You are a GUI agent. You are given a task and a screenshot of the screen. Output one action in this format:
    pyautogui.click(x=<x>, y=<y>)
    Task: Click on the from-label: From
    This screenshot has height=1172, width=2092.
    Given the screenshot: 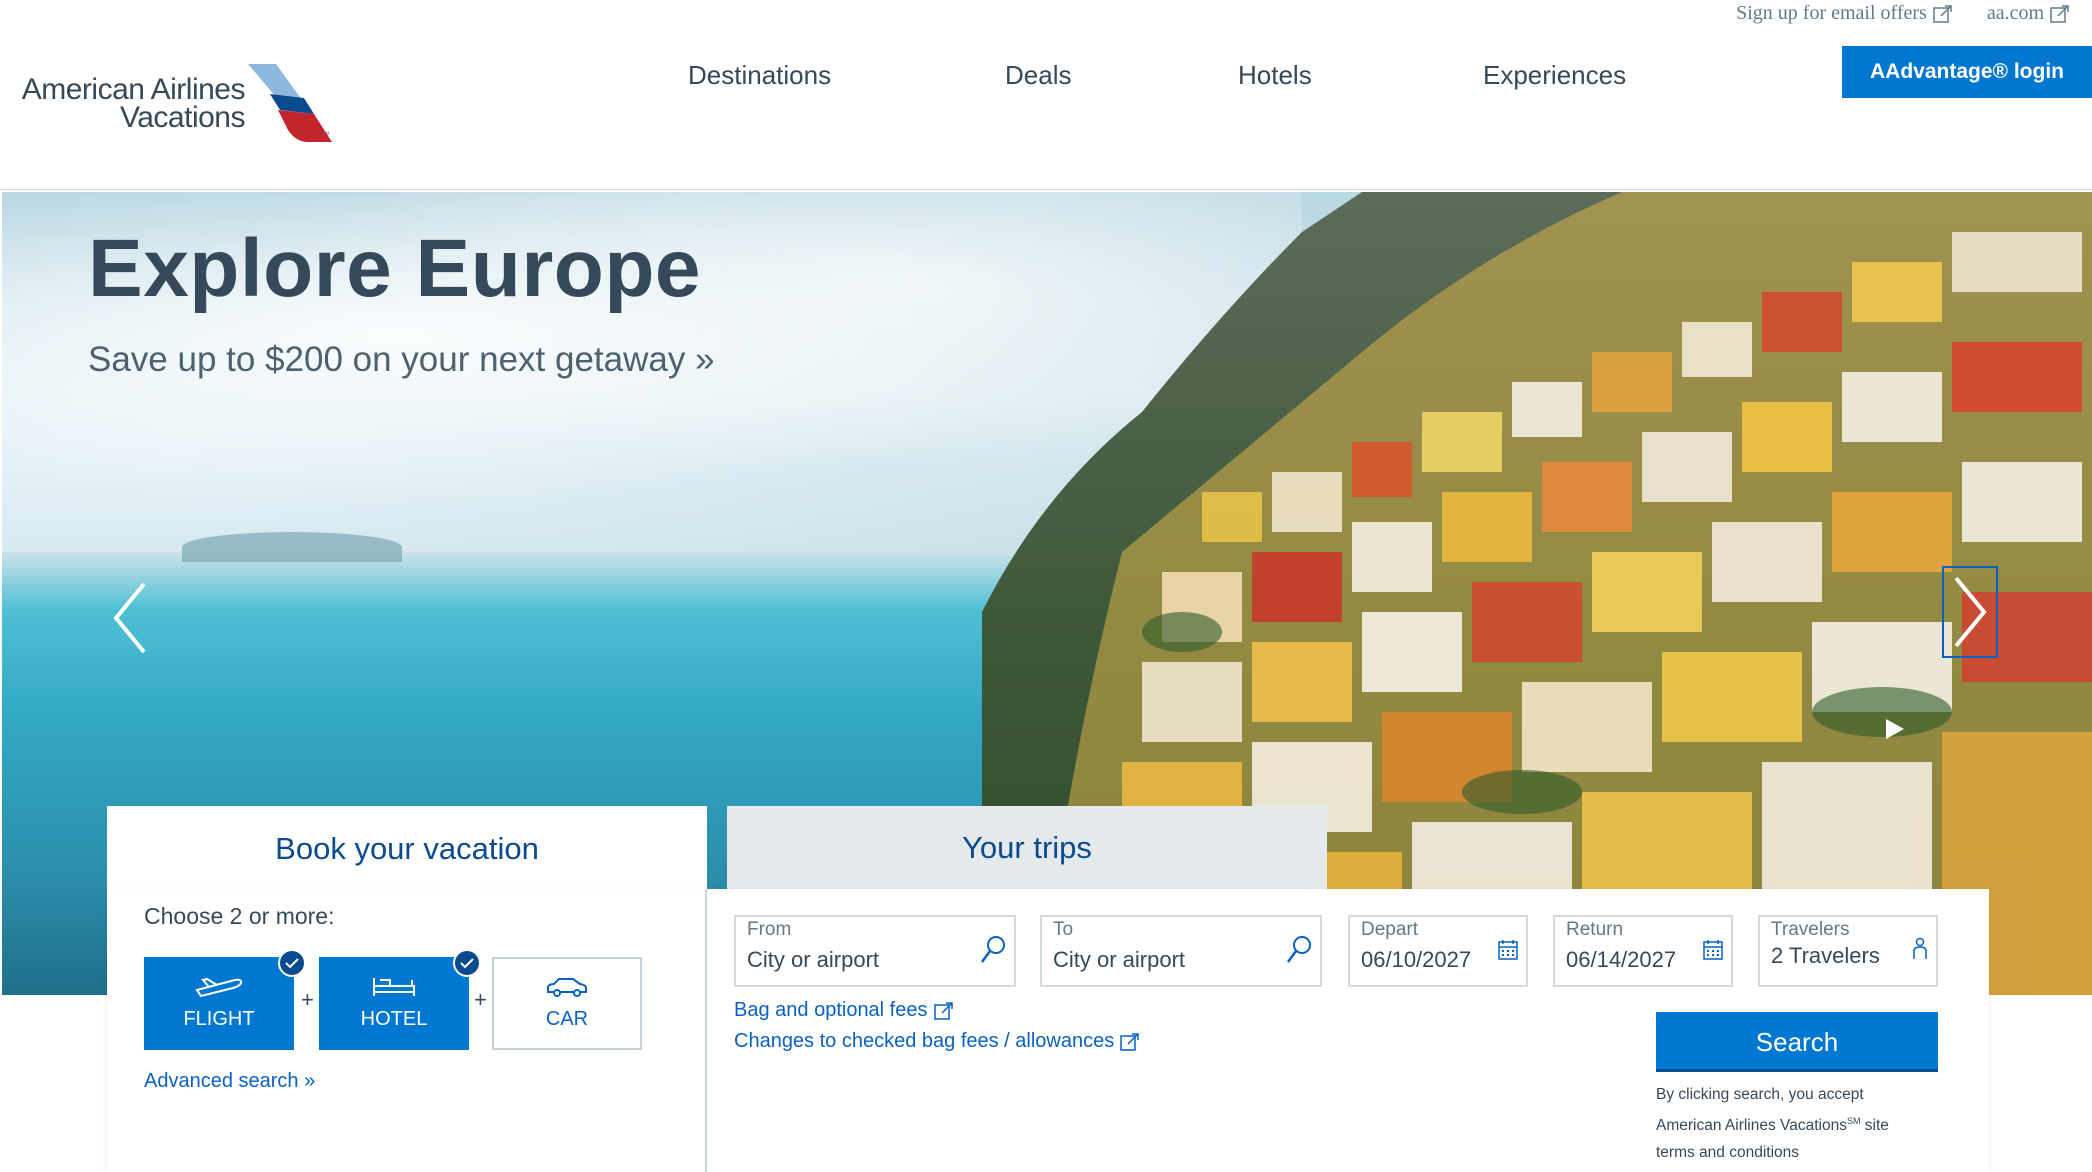 What is the action you would take?
    pyautogui.click(x=769, y=929)
    